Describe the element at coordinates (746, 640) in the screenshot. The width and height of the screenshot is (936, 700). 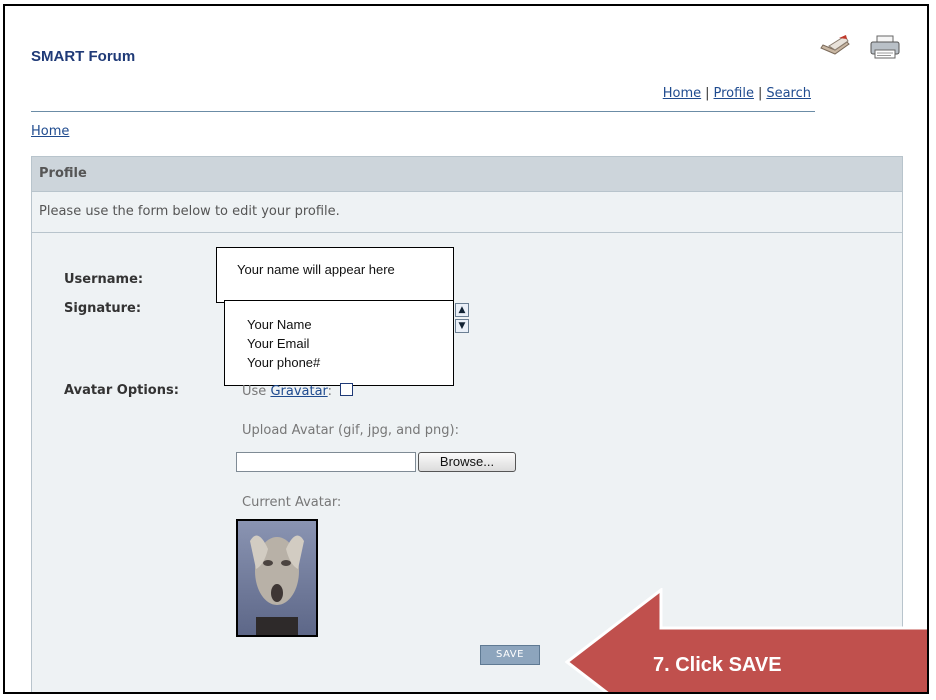
I see `instruction-arrow` at that location.